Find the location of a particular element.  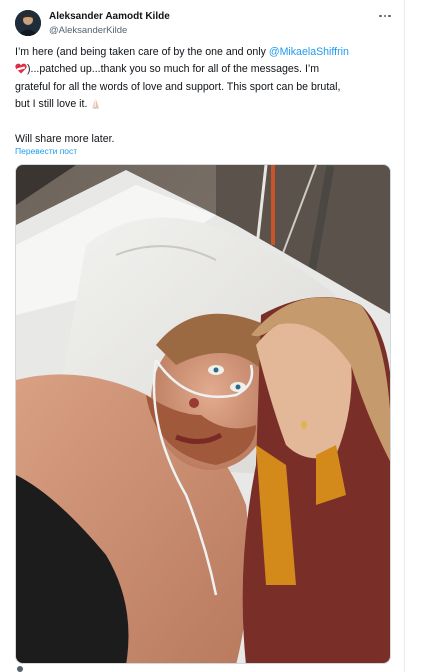

mending-heart-emoji is located at coordinates (21, 71).